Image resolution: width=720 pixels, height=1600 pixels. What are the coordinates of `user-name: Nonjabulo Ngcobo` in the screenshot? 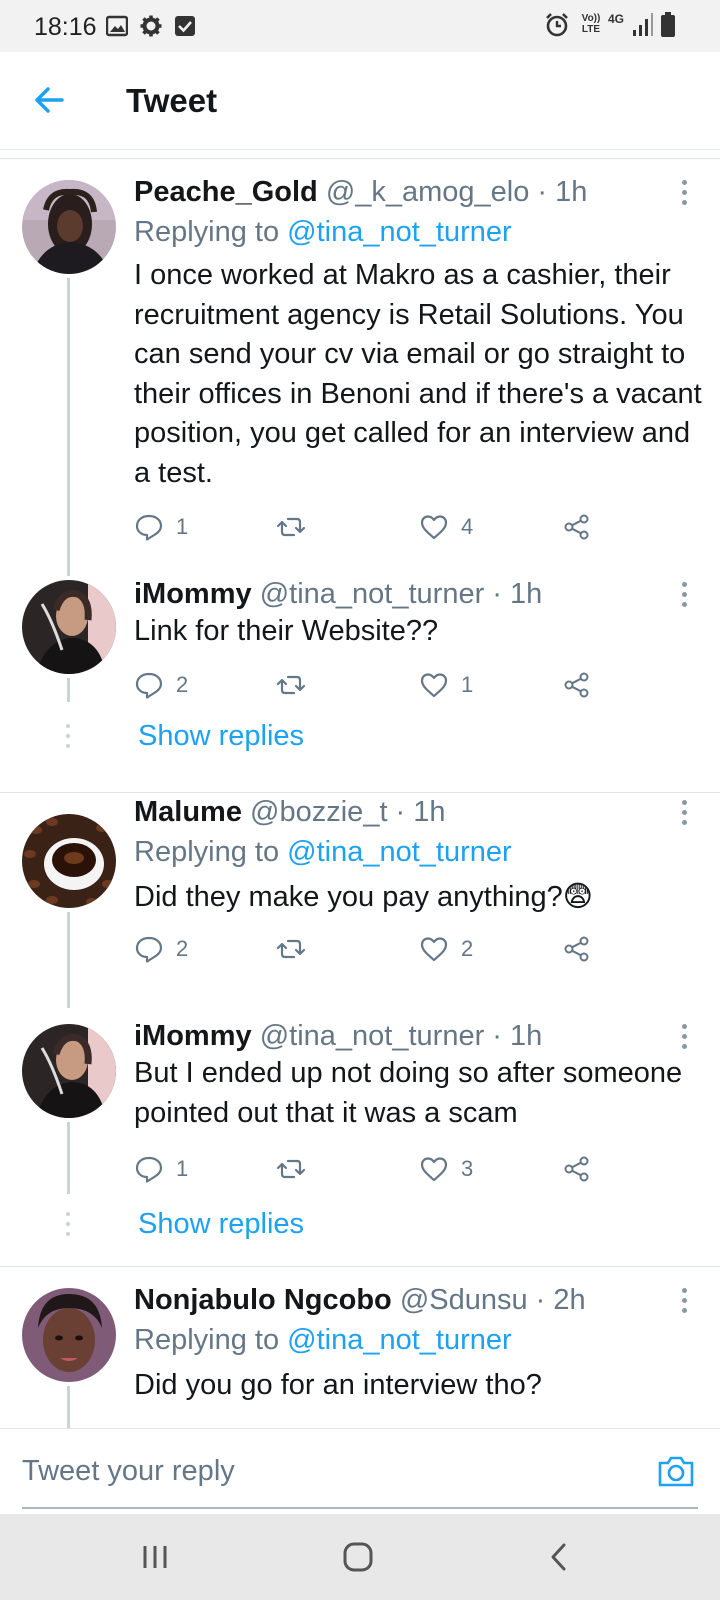 It's located at (263, 1300).